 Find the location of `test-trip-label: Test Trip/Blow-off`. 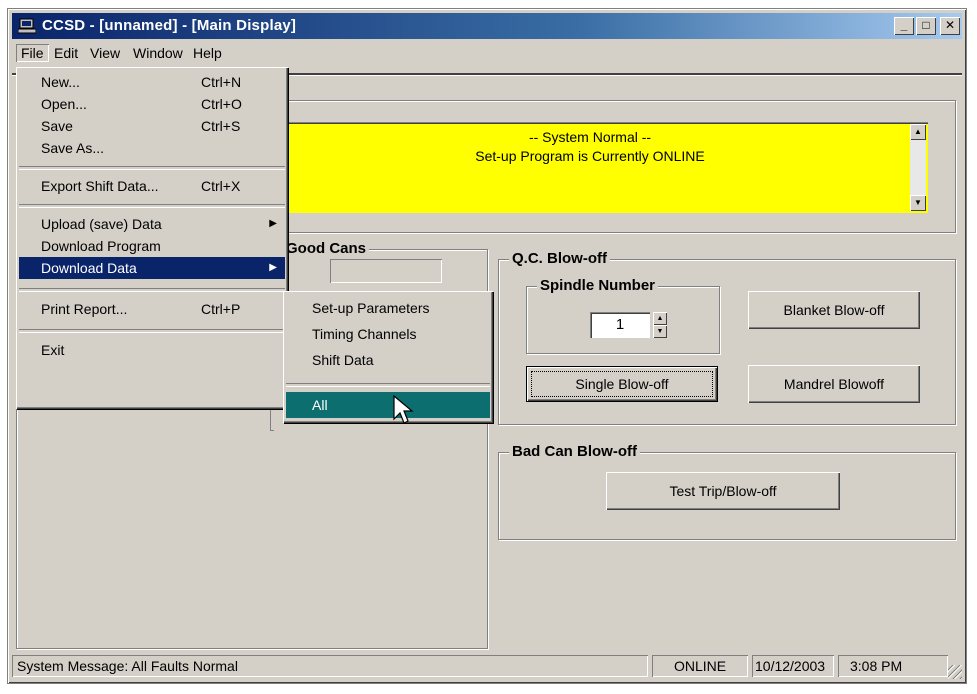

test-trip-label: Test Trip/Blow-off is located at coordinates (723, 491).